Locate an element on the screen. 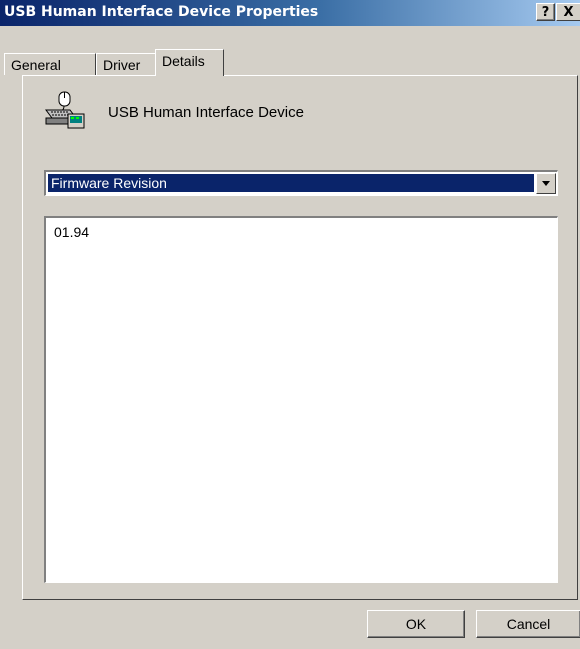 This screenshot has height=649, width=580. tab-driver: Driver is located at coordinates (126, 64).